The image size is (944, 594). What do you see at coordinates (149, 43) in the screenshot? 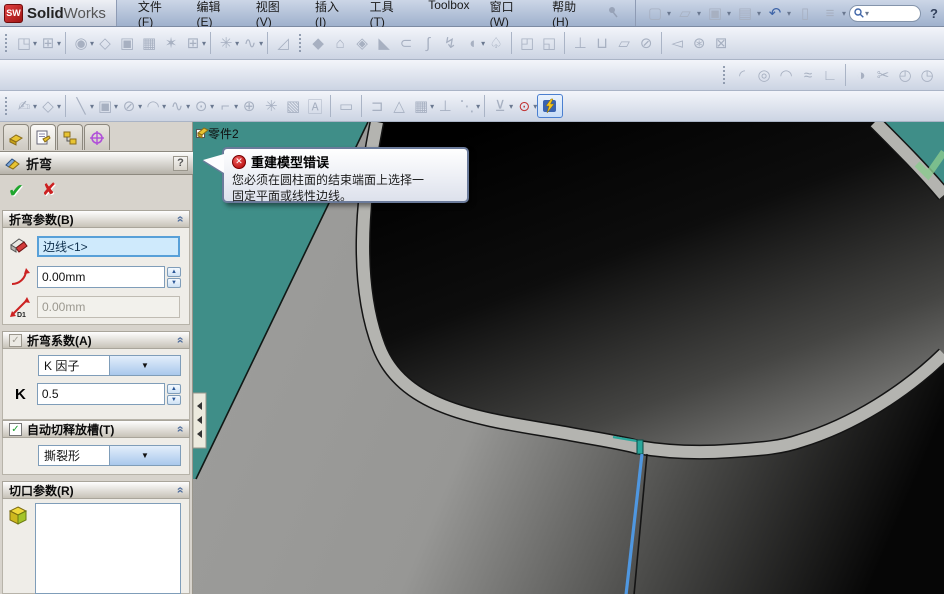
I see `boundary-boss-icon: ▦` at bounding box center [149, 43].